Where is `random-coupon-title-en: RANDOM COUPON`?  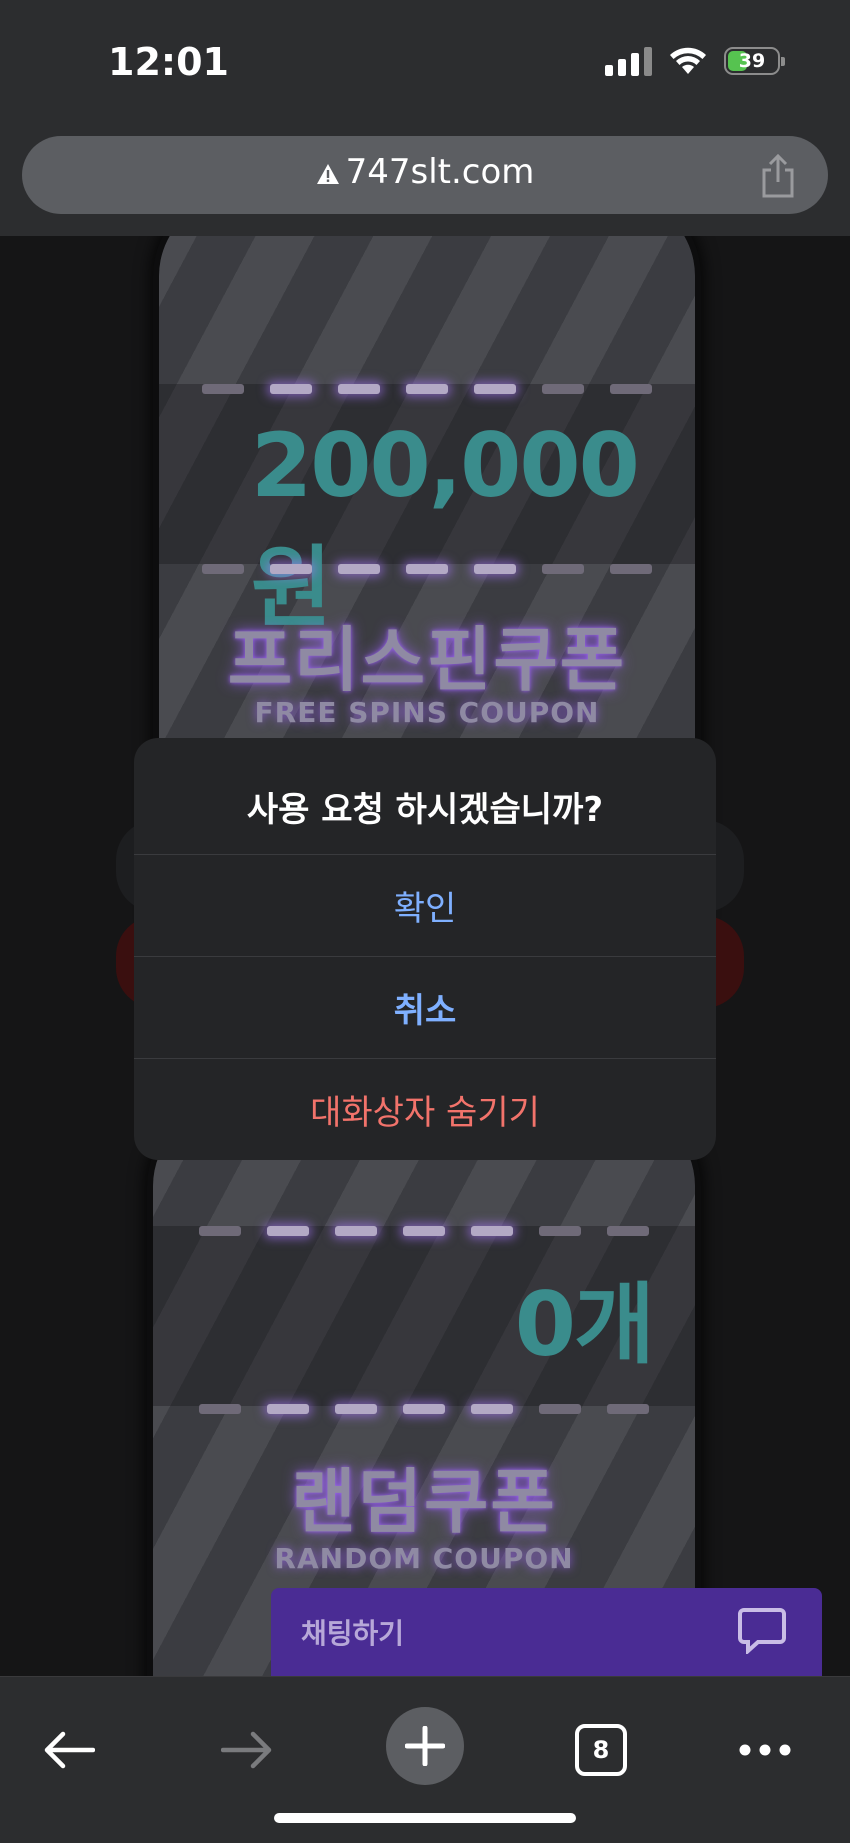
random-coupon-title-en: RANDOM COUPON is located at coordinates (424, 1558).